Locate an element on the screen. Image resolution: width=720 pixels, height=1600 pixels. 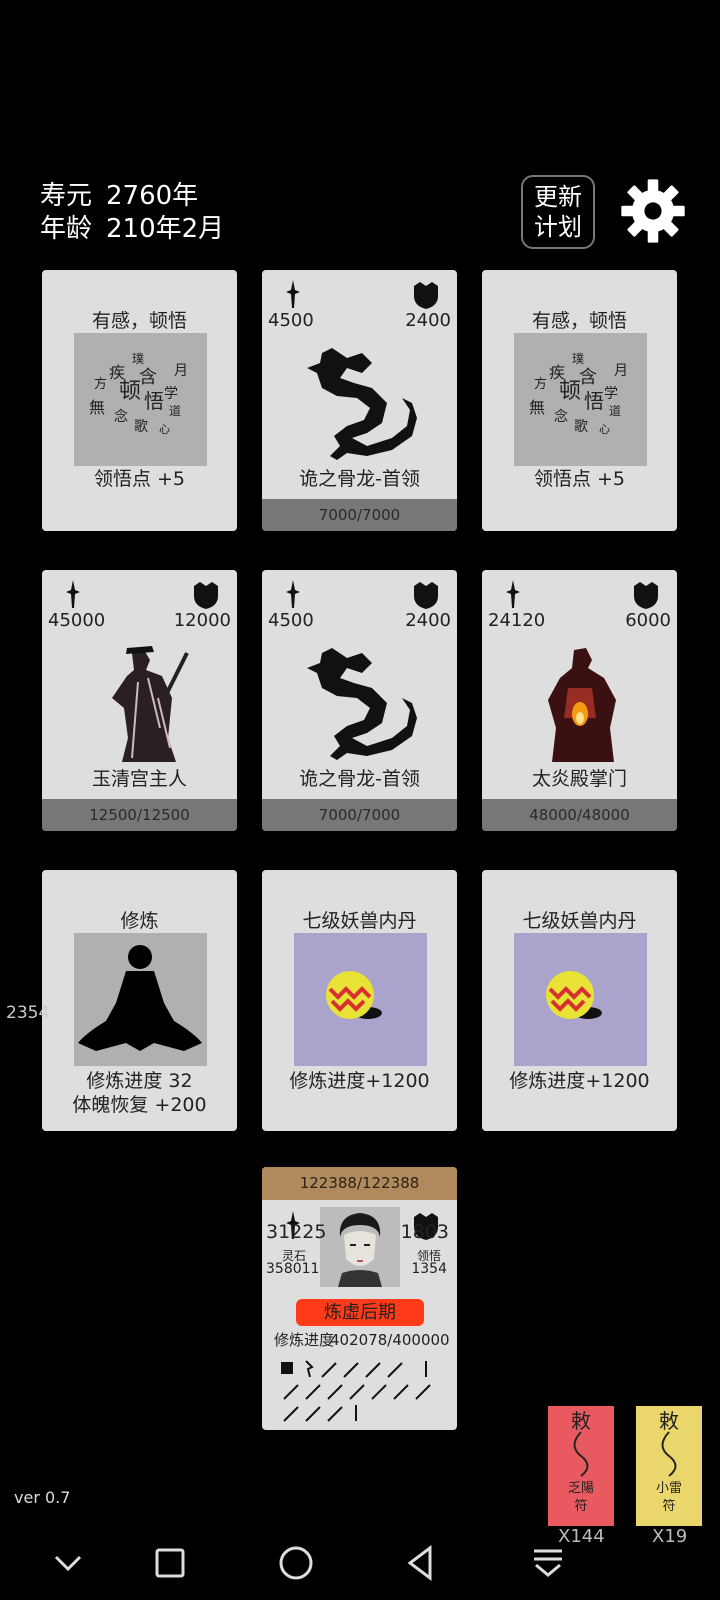
card-title: 修炼 is located at coordinates (139, 921).